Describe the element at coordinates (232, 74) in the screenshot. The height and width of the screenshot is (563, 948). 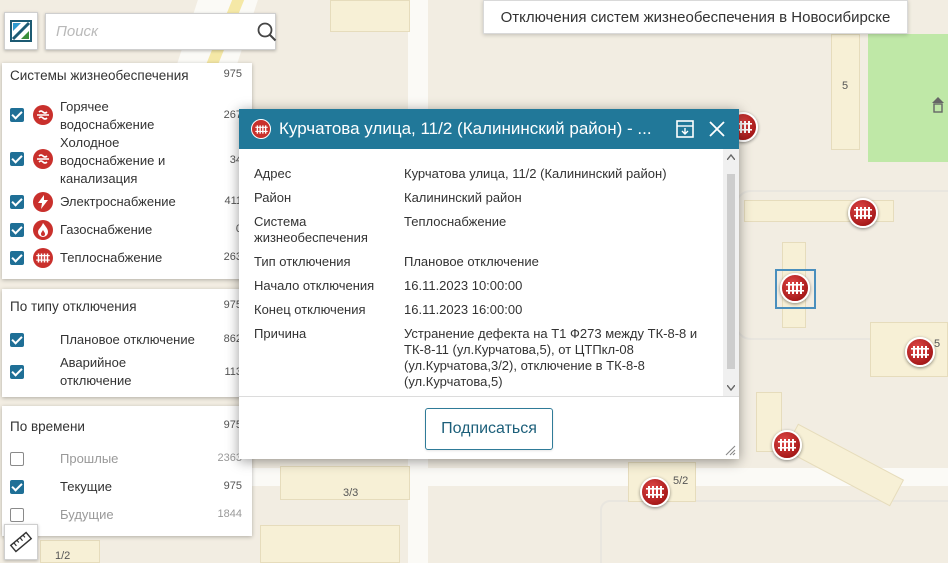
I see `systems-filter-count: 975` at that location.